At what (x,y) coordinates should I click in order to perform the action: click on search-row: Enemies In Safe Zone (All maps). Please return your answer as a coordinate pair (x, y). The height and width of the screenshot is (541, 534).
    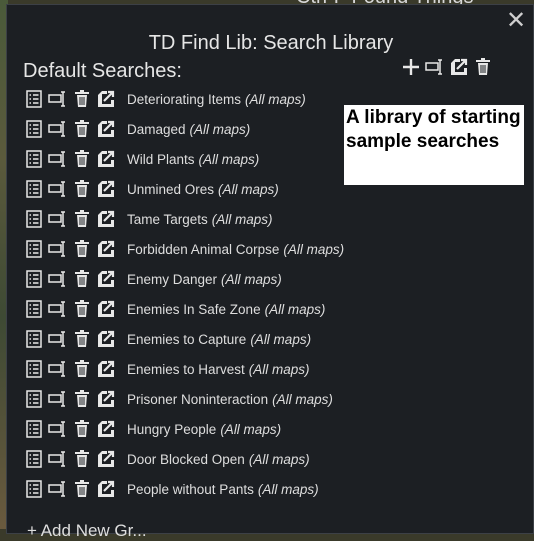
    Looking at the image, I should click on (184, 309).